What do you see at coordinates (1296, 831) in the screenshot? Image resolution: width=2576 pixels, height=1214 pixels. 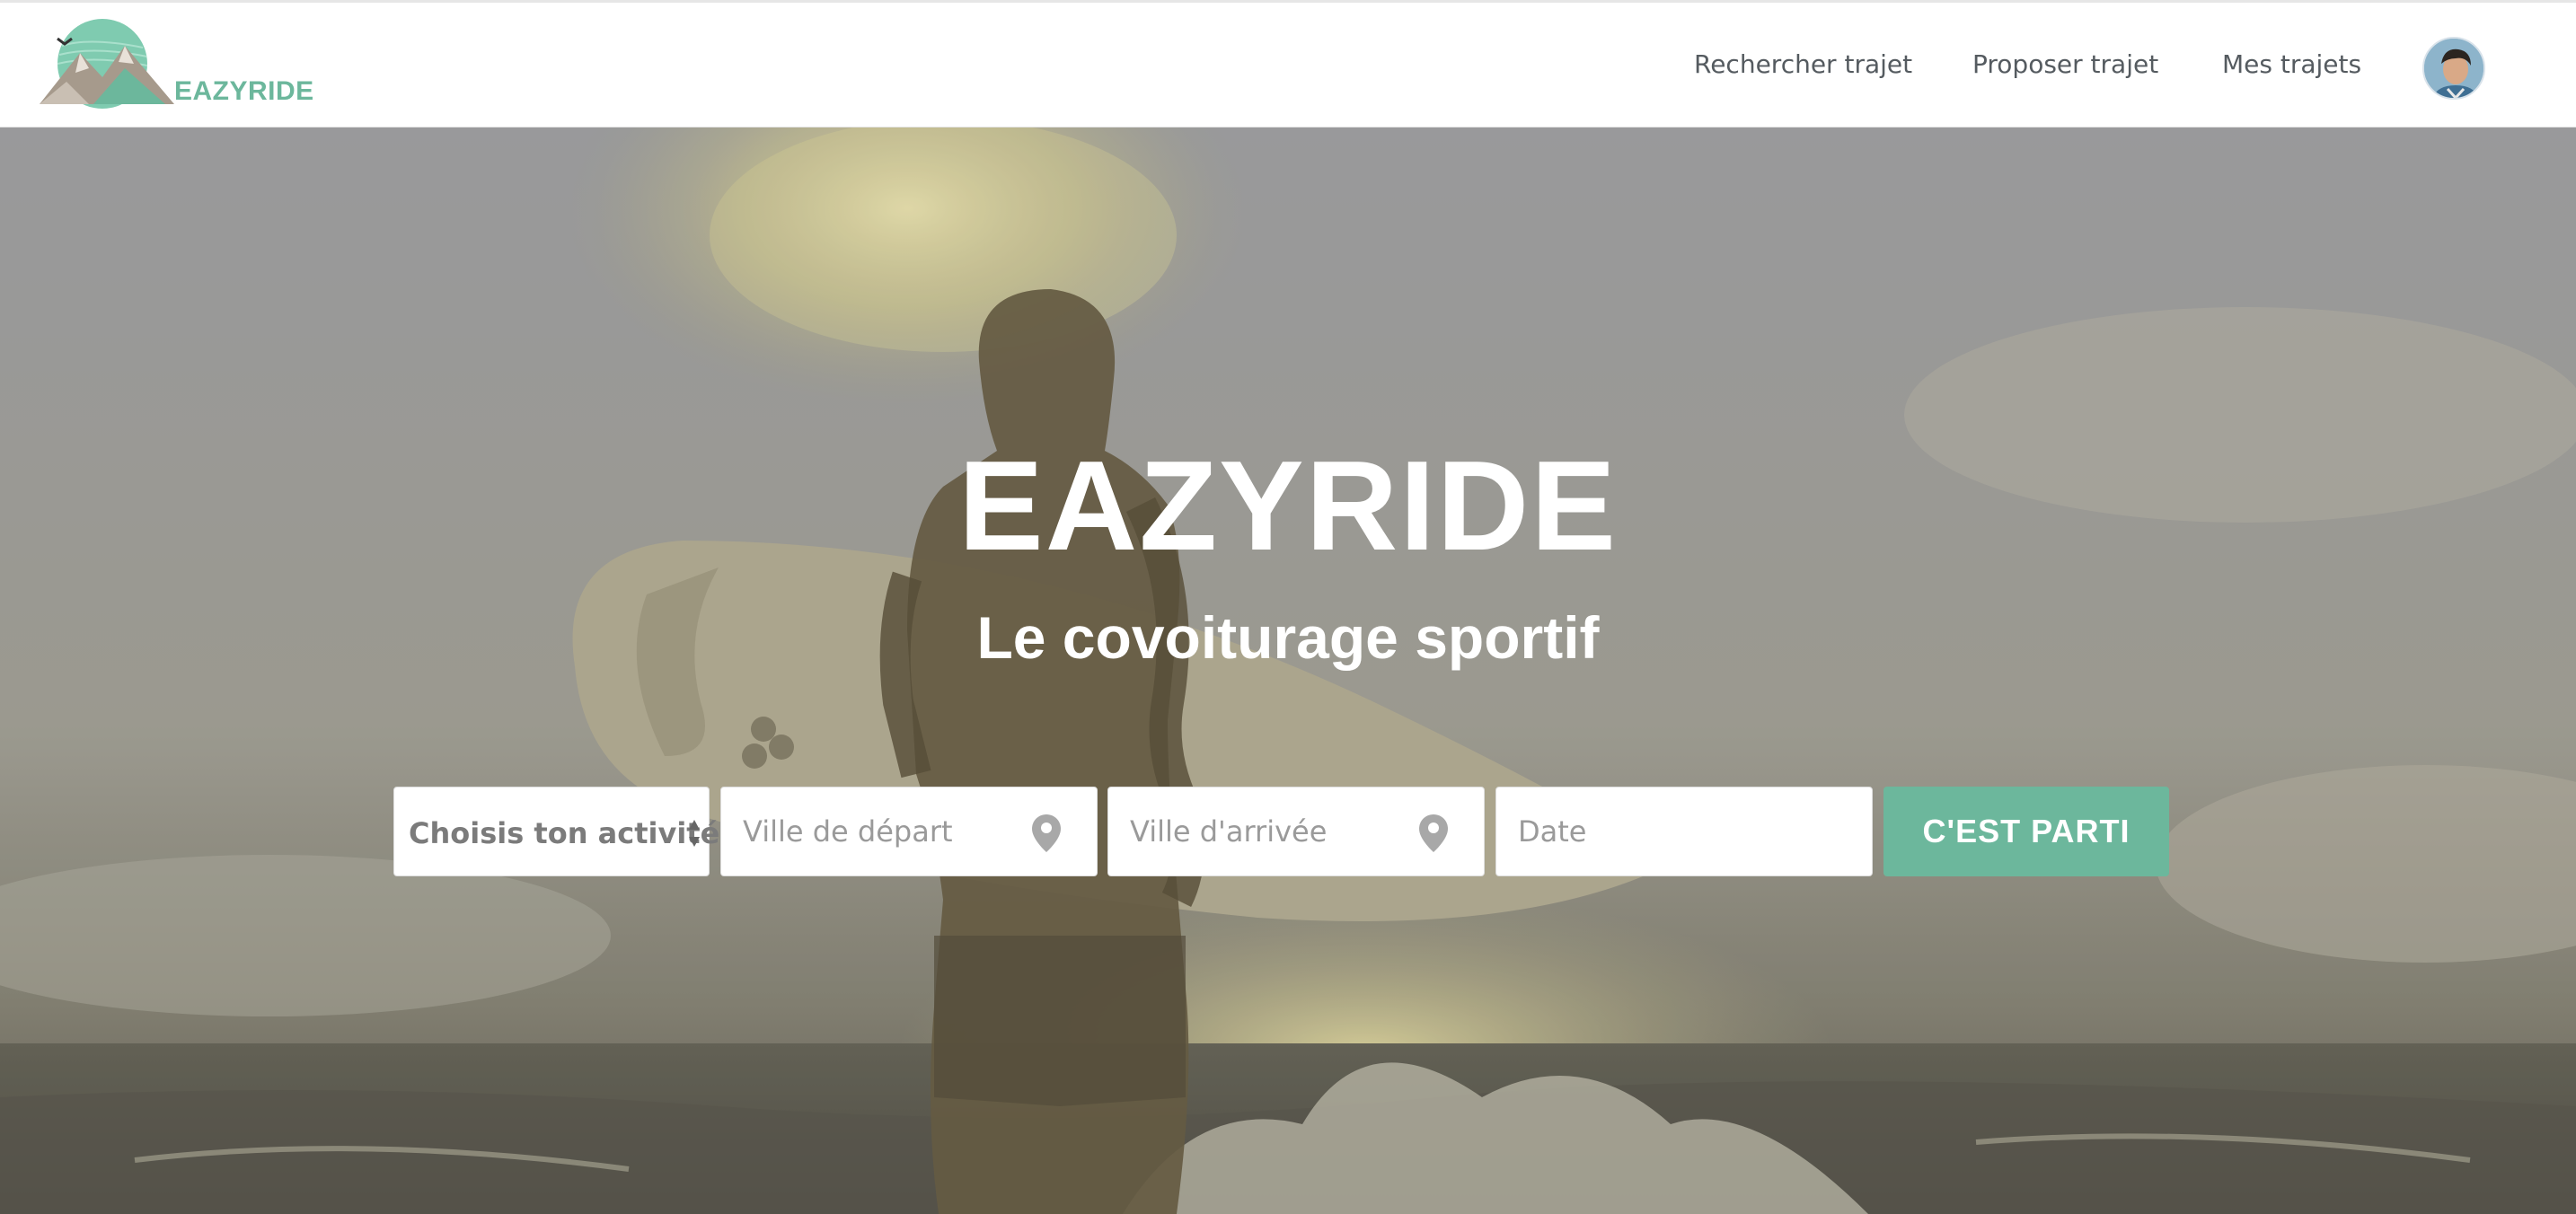 I see `arrival-city-field` at bounding box center [1296, 831].